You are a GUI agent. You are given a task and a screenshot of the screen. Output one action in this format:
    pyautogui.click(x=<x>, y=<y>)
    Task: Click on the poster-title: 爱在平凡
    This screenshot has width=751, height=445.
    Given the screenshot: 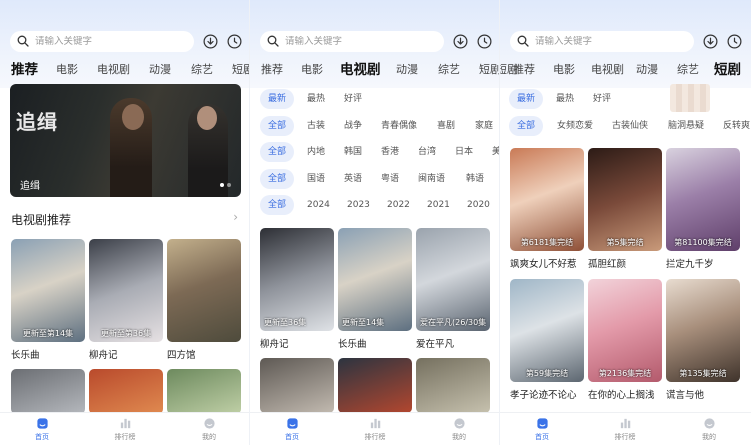 What is the action you would take?
    pyautogui.click(x=435, y=343)
    